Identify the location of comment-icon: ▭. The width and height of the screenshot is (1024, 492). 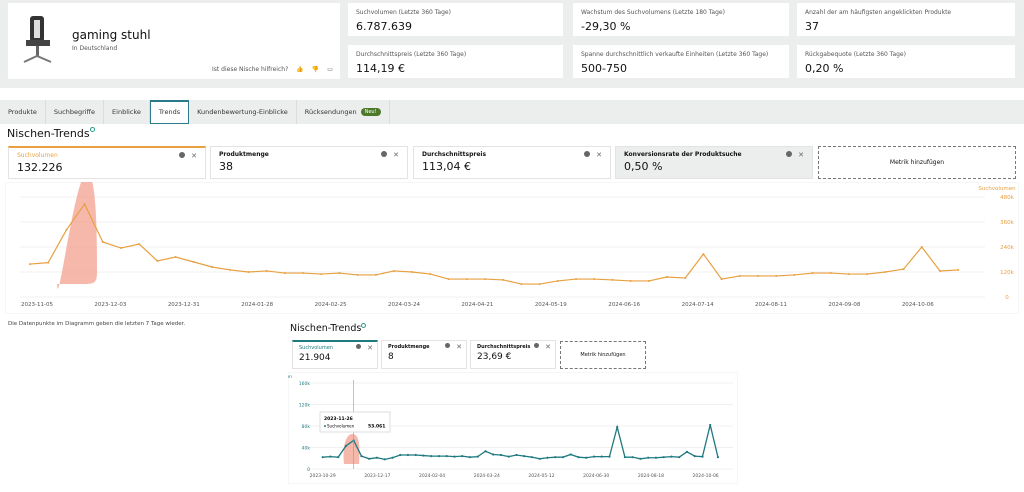
(330, 69).